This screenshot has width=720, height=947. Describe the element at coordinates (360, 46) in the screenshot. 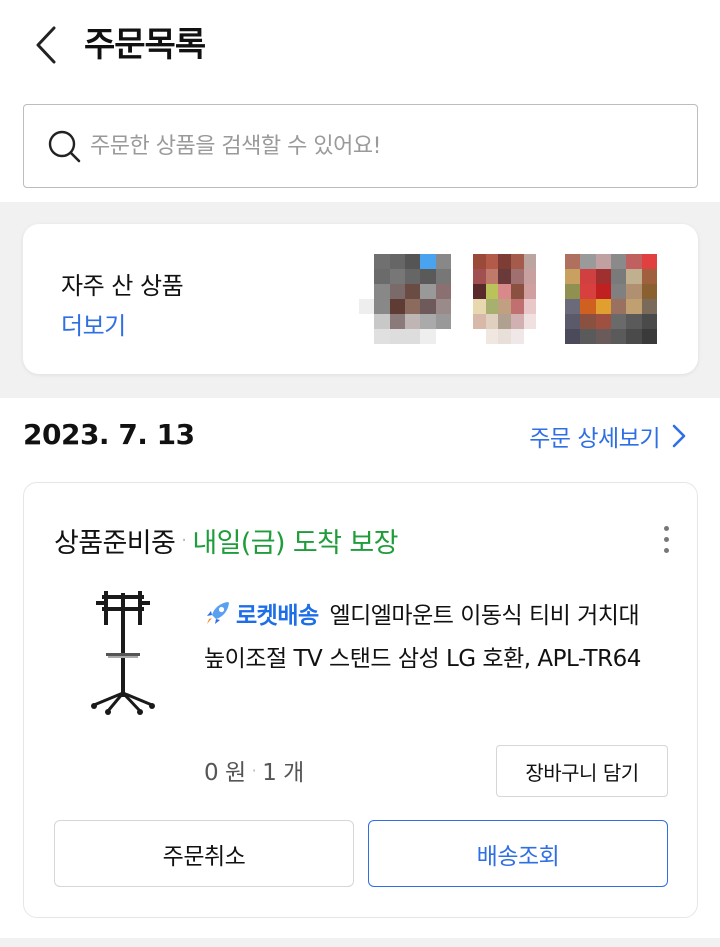

I see `header: 주문목록` at that location.